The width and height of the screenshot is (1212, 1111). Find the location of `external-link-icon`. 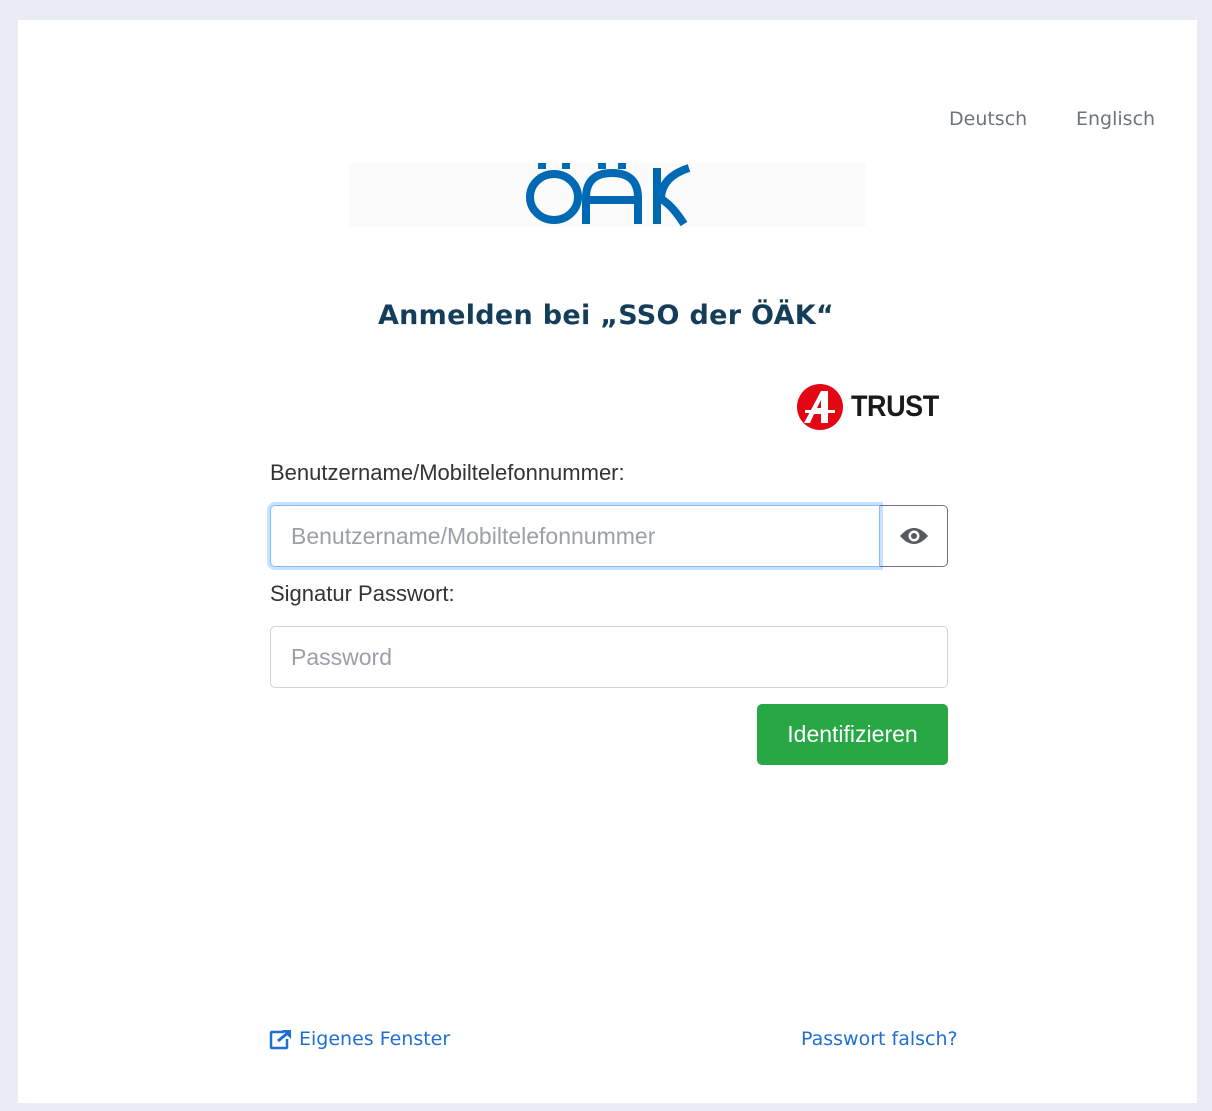

external-link-icon is located at coordinates (280, 1040).